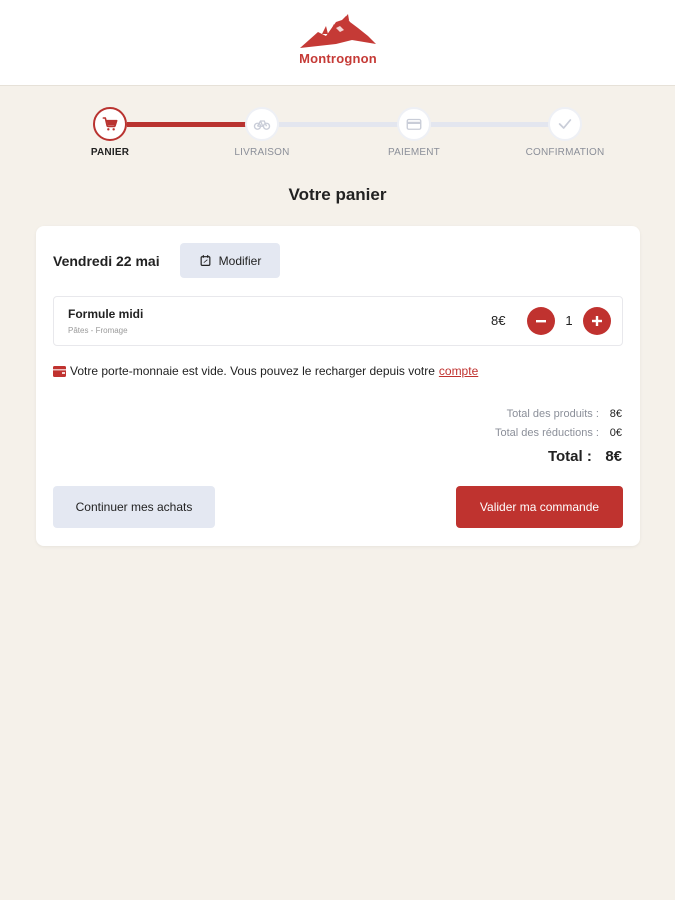  I want to click on app-header: Montrognon, so click(337, 43).